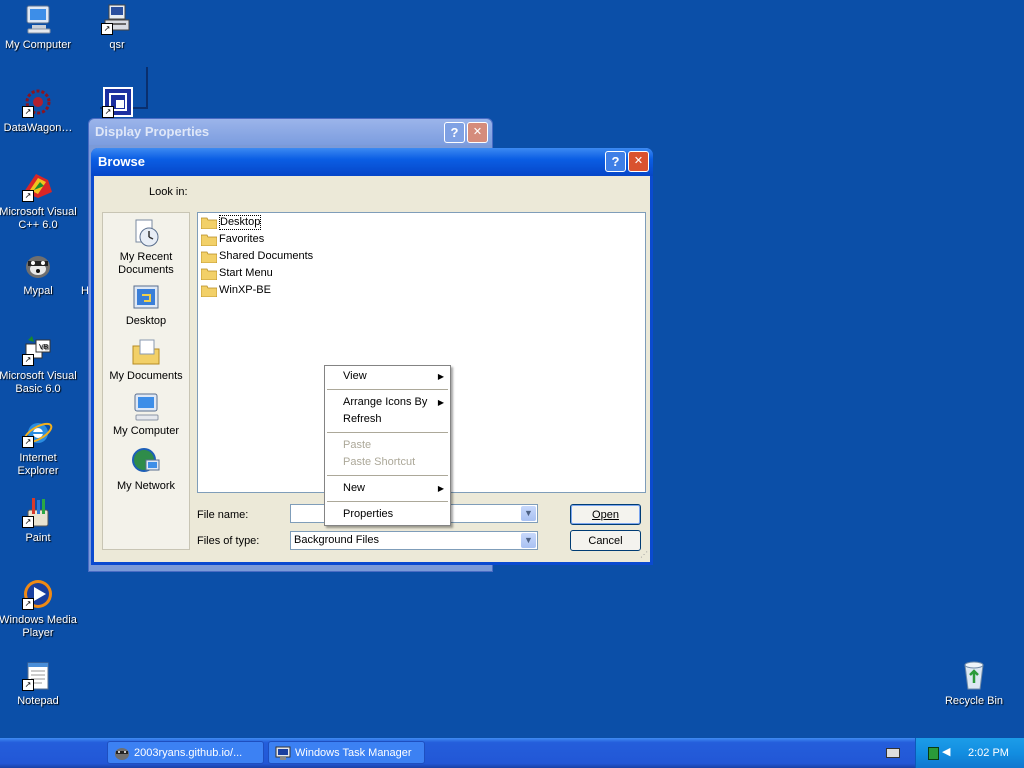  What do you see at coordinates (38, 186) in the screenshot?
I see `visual-cpp-icon: ↗` at bounding box center [38, 186].